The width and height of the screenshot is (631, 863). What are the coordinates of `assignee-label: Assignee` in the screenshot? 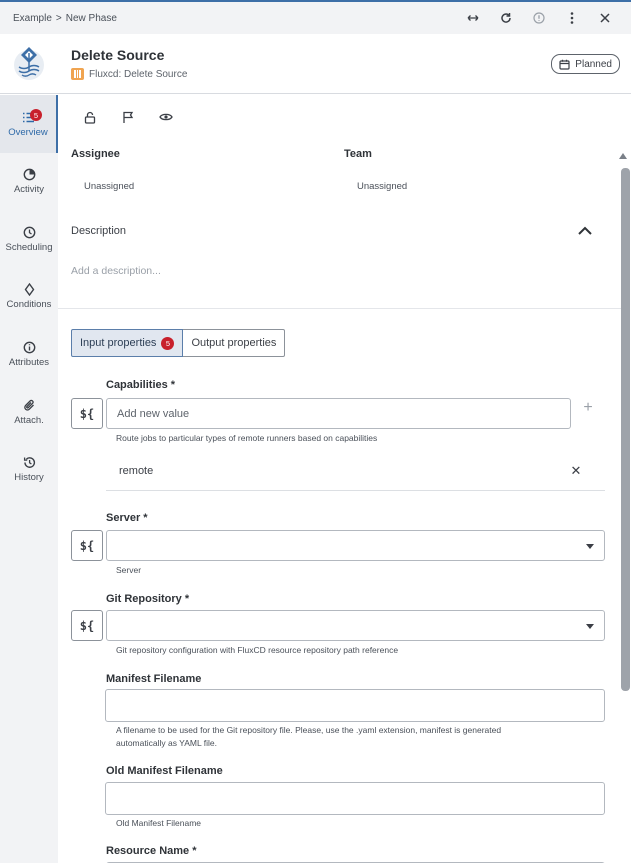 It's located at (95, 154).